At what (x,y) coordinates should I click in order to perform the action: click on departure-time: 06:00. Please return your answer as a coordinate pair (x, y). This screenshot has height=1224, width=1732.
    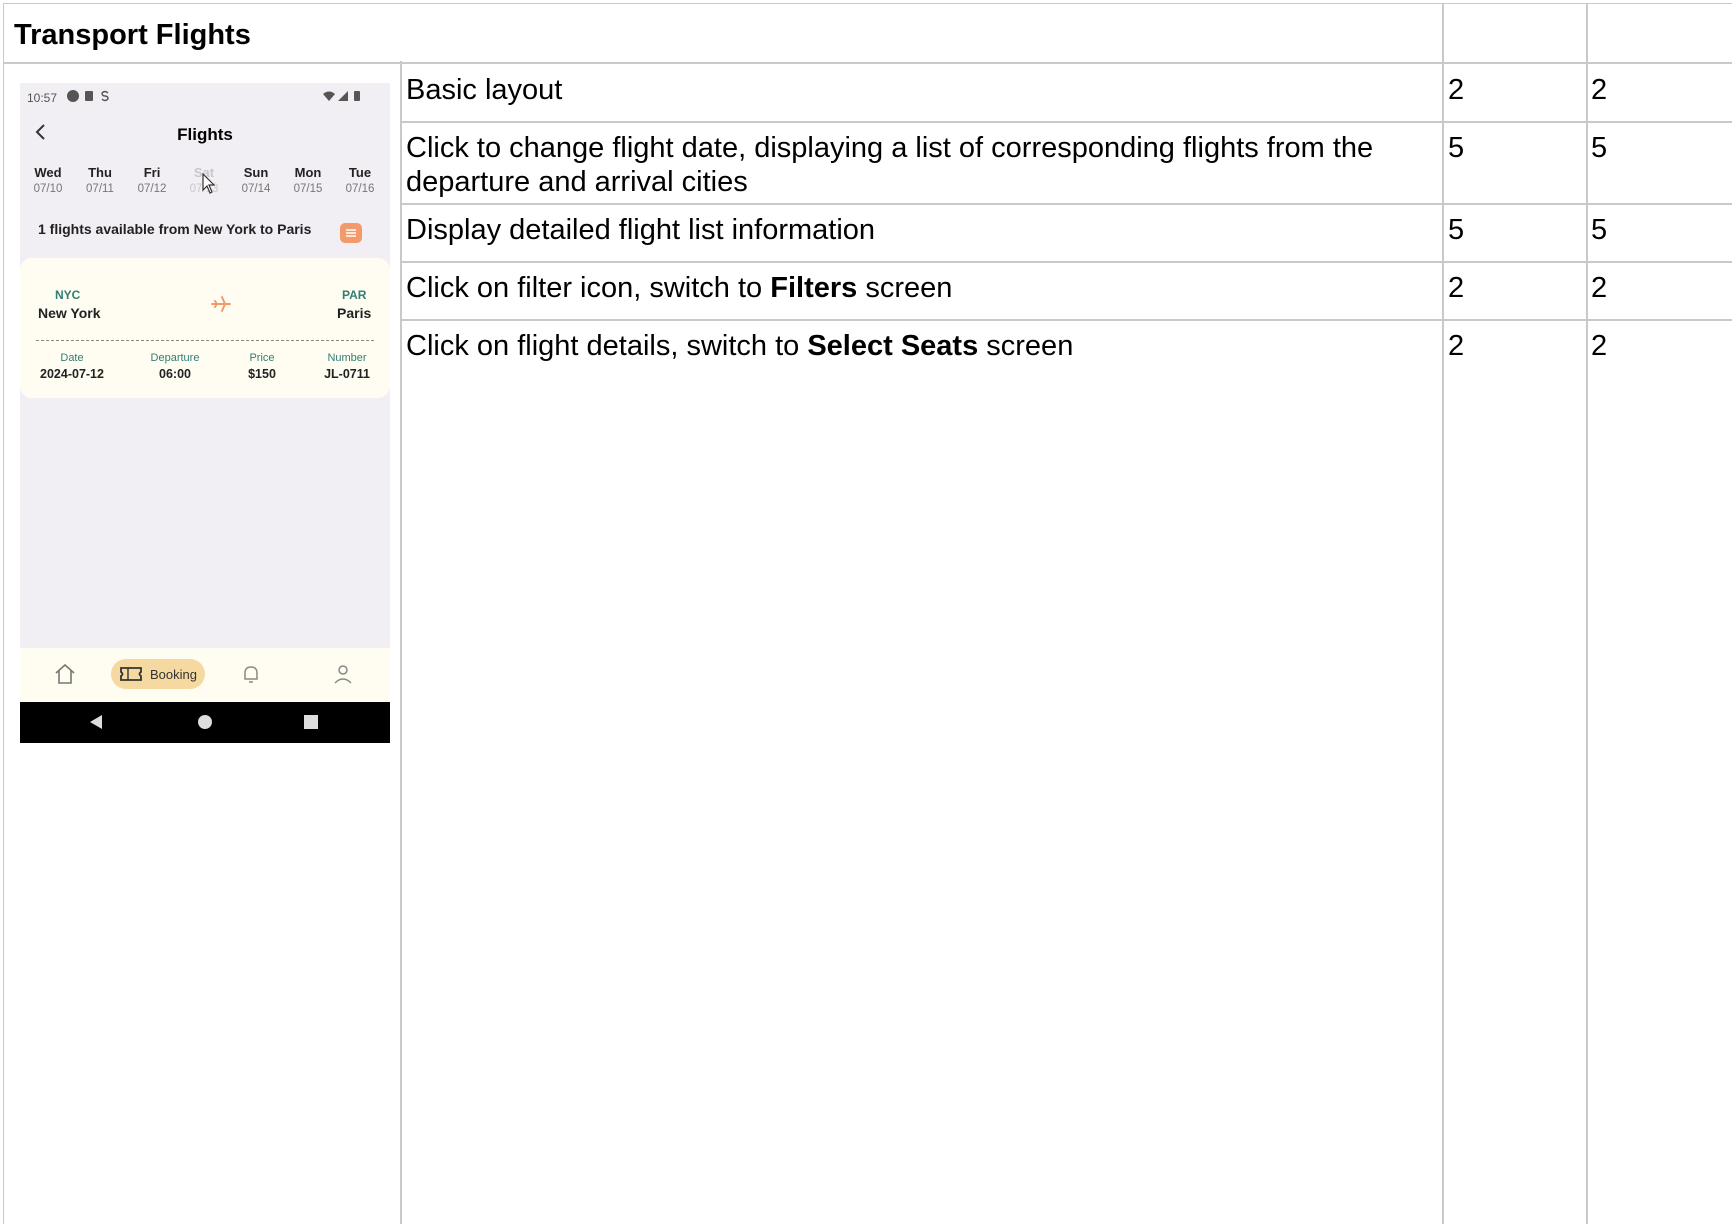
    Looking at the image, I should click on (175, 374).